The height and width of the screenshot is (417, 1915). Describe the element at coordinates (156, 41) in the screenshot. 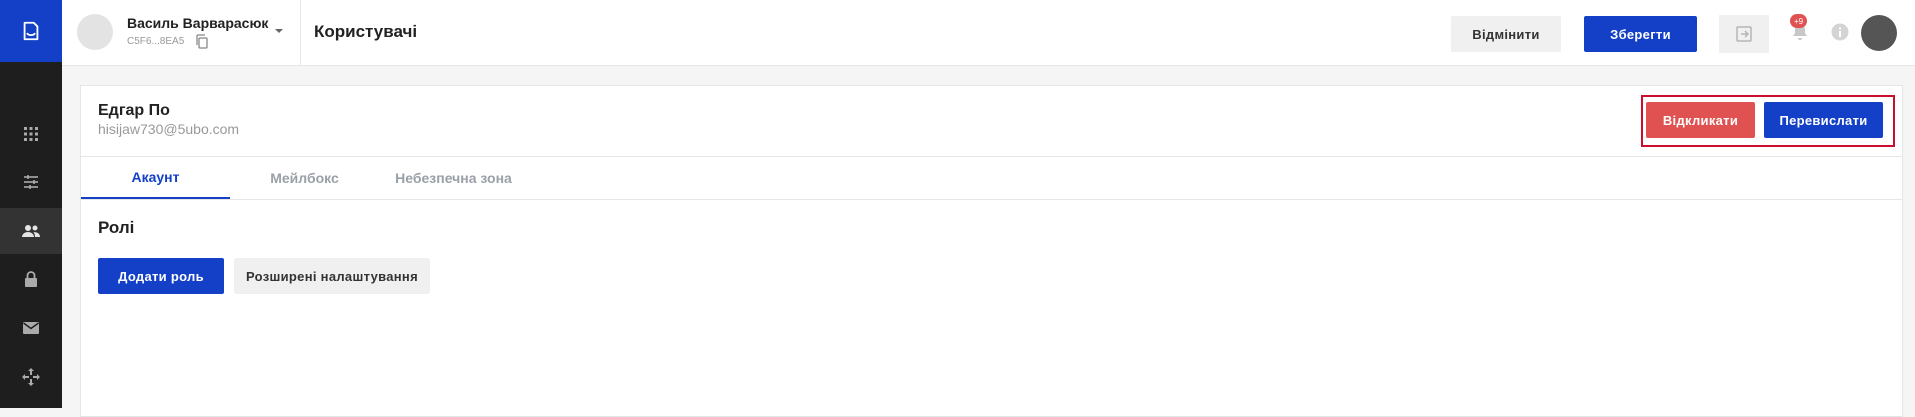

I see `user-id: C5F6...8EA5` at that location.